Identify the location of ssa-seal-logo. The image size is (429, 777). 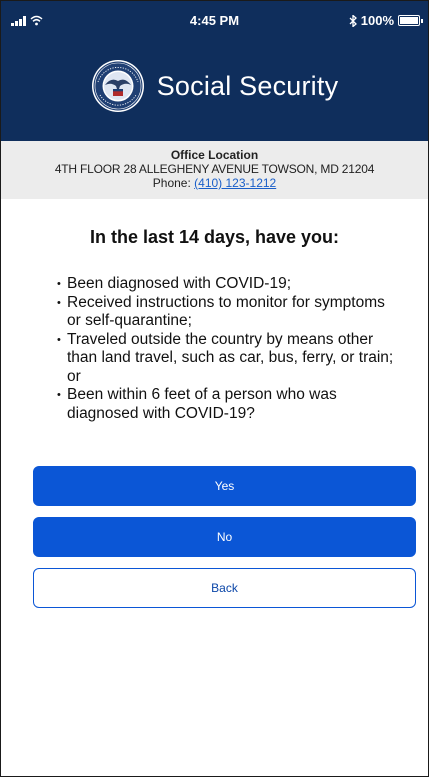
(117, 86).